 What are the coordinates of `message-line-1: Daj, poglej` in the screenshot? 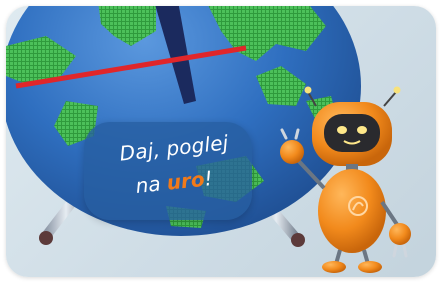 It's located at (174, 148).